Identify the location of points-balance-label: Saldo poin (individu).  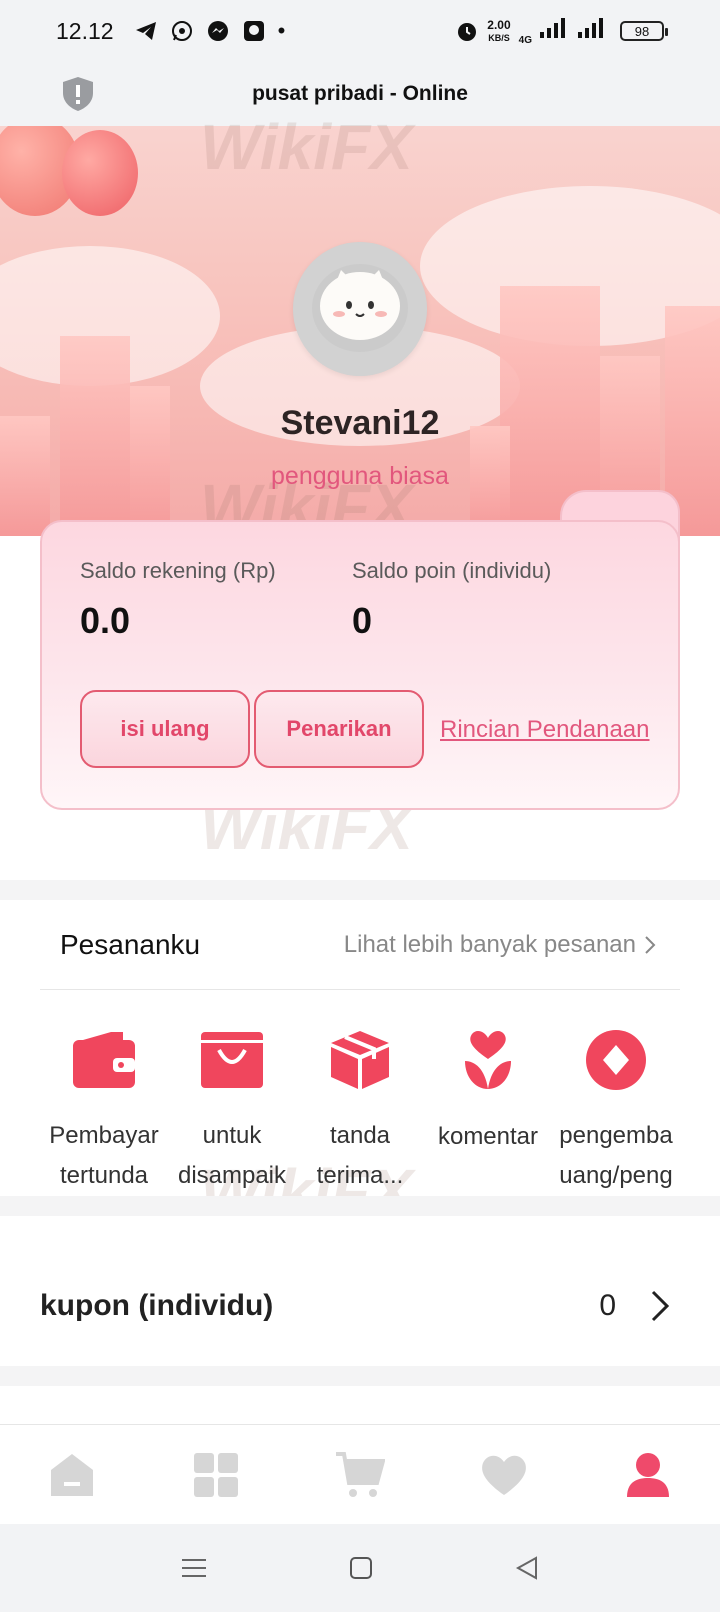
(452, 570).